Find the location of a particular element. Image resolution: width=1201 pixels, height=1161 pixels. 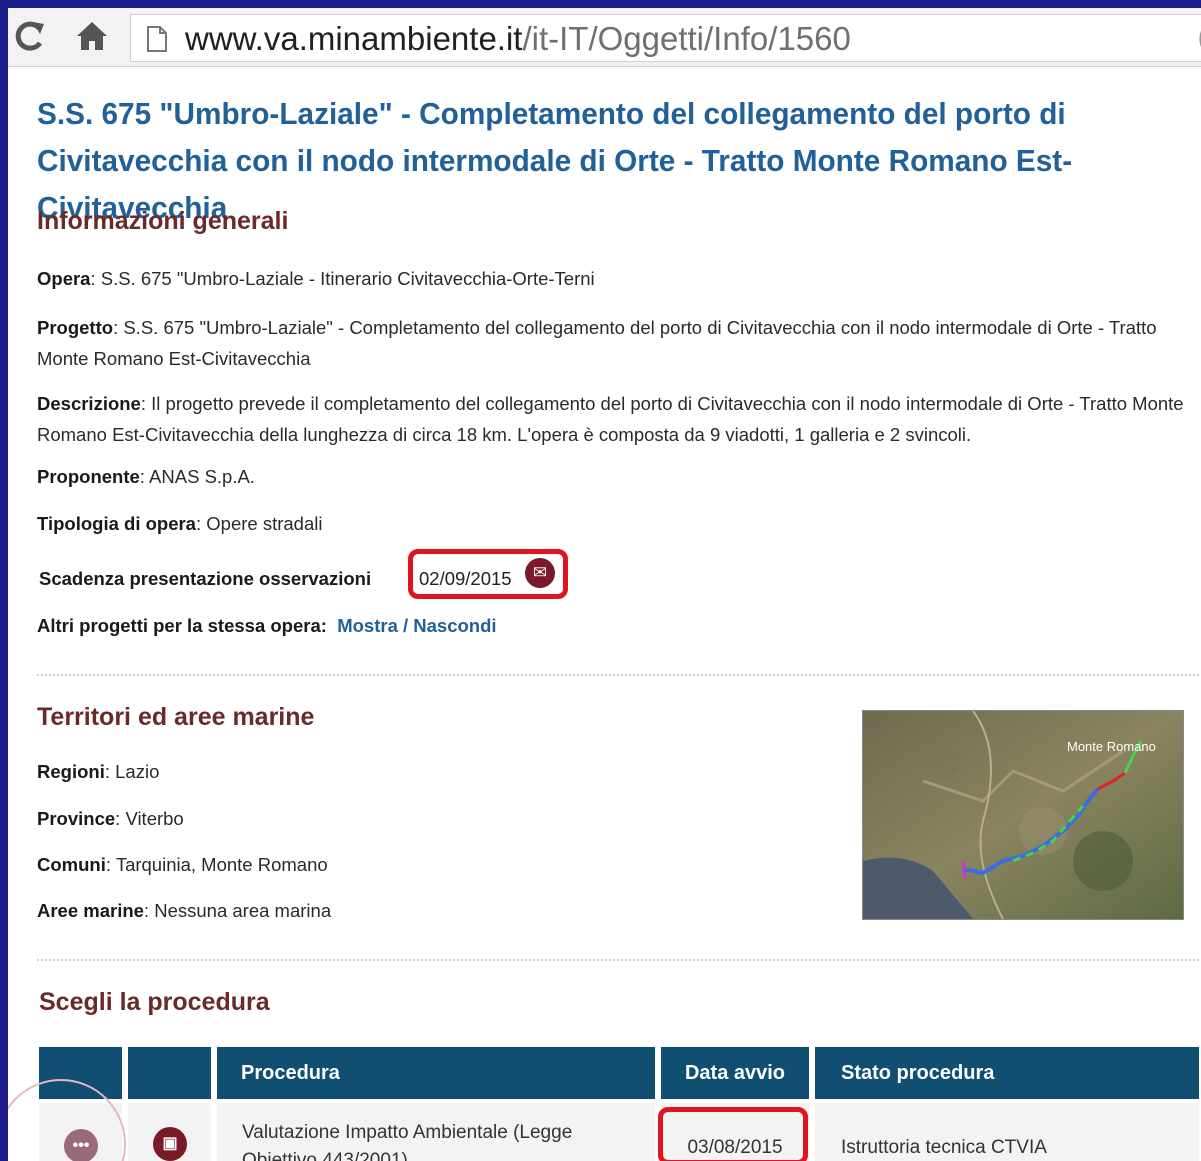

project-map-thumbnail: Monte Romano is located at coordinates (1023, 815).